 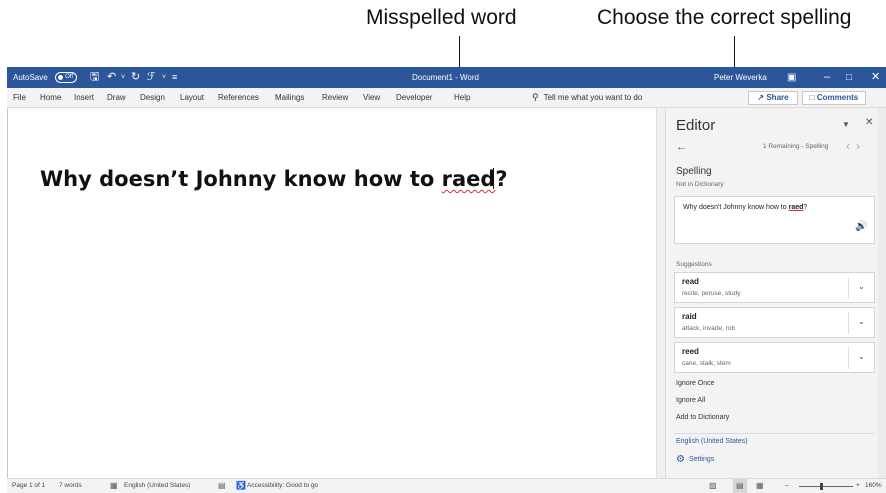 What do you see at coordinates (157, 486) in the screenshot?
I see `status-language: English (United States)` at bounding box center [157, 486].